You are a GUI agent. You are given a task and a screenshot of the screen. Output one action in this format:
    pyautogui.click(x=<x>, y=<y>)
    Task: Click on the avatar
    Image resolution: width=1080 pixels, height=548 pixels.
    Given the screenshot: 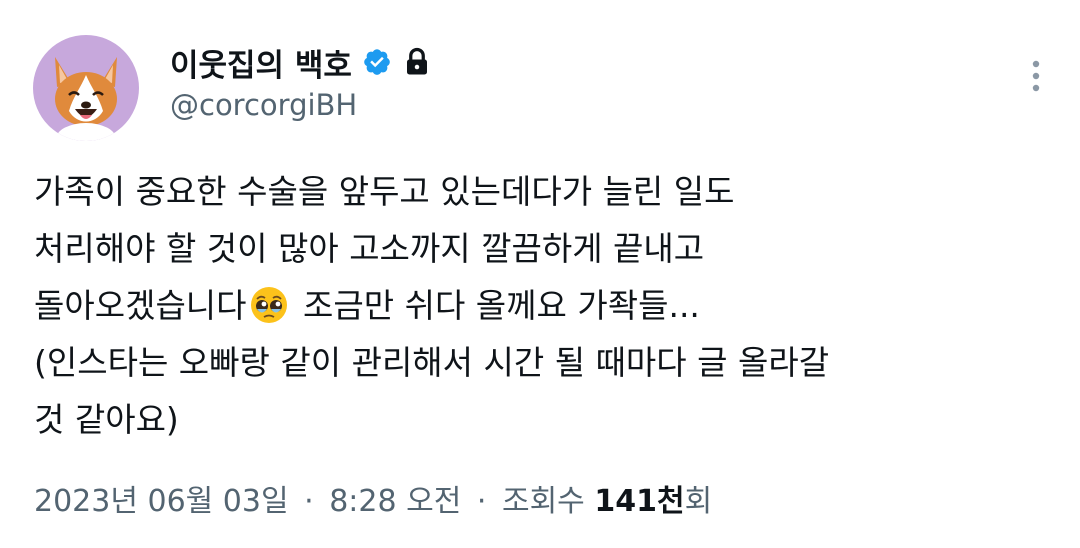 What is the action you would take?
    pyautogui.click(x=86, y=88)
    